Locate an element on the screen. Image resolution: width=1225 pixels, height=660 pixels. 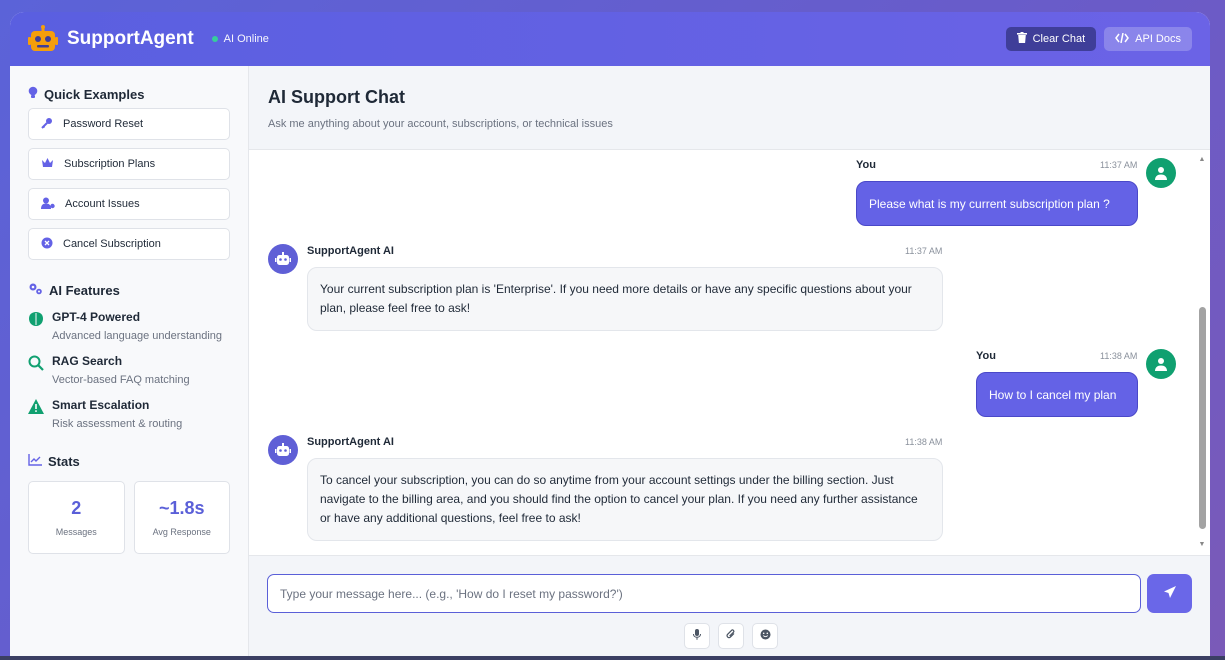
api-docs-button: API Docs is located at coordinates (1148, 39).